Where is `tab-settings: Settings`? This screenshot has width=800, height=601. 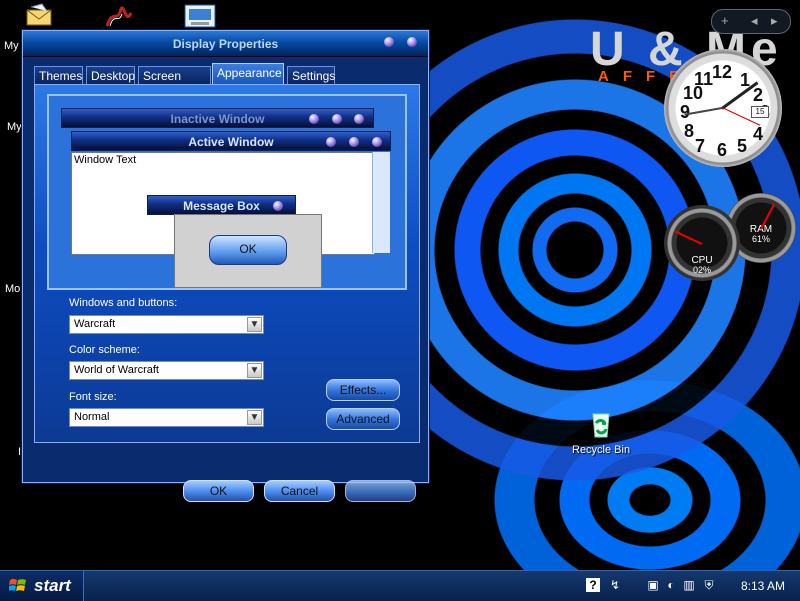 tab-settings: Settings is located at coordinates (311, 75).